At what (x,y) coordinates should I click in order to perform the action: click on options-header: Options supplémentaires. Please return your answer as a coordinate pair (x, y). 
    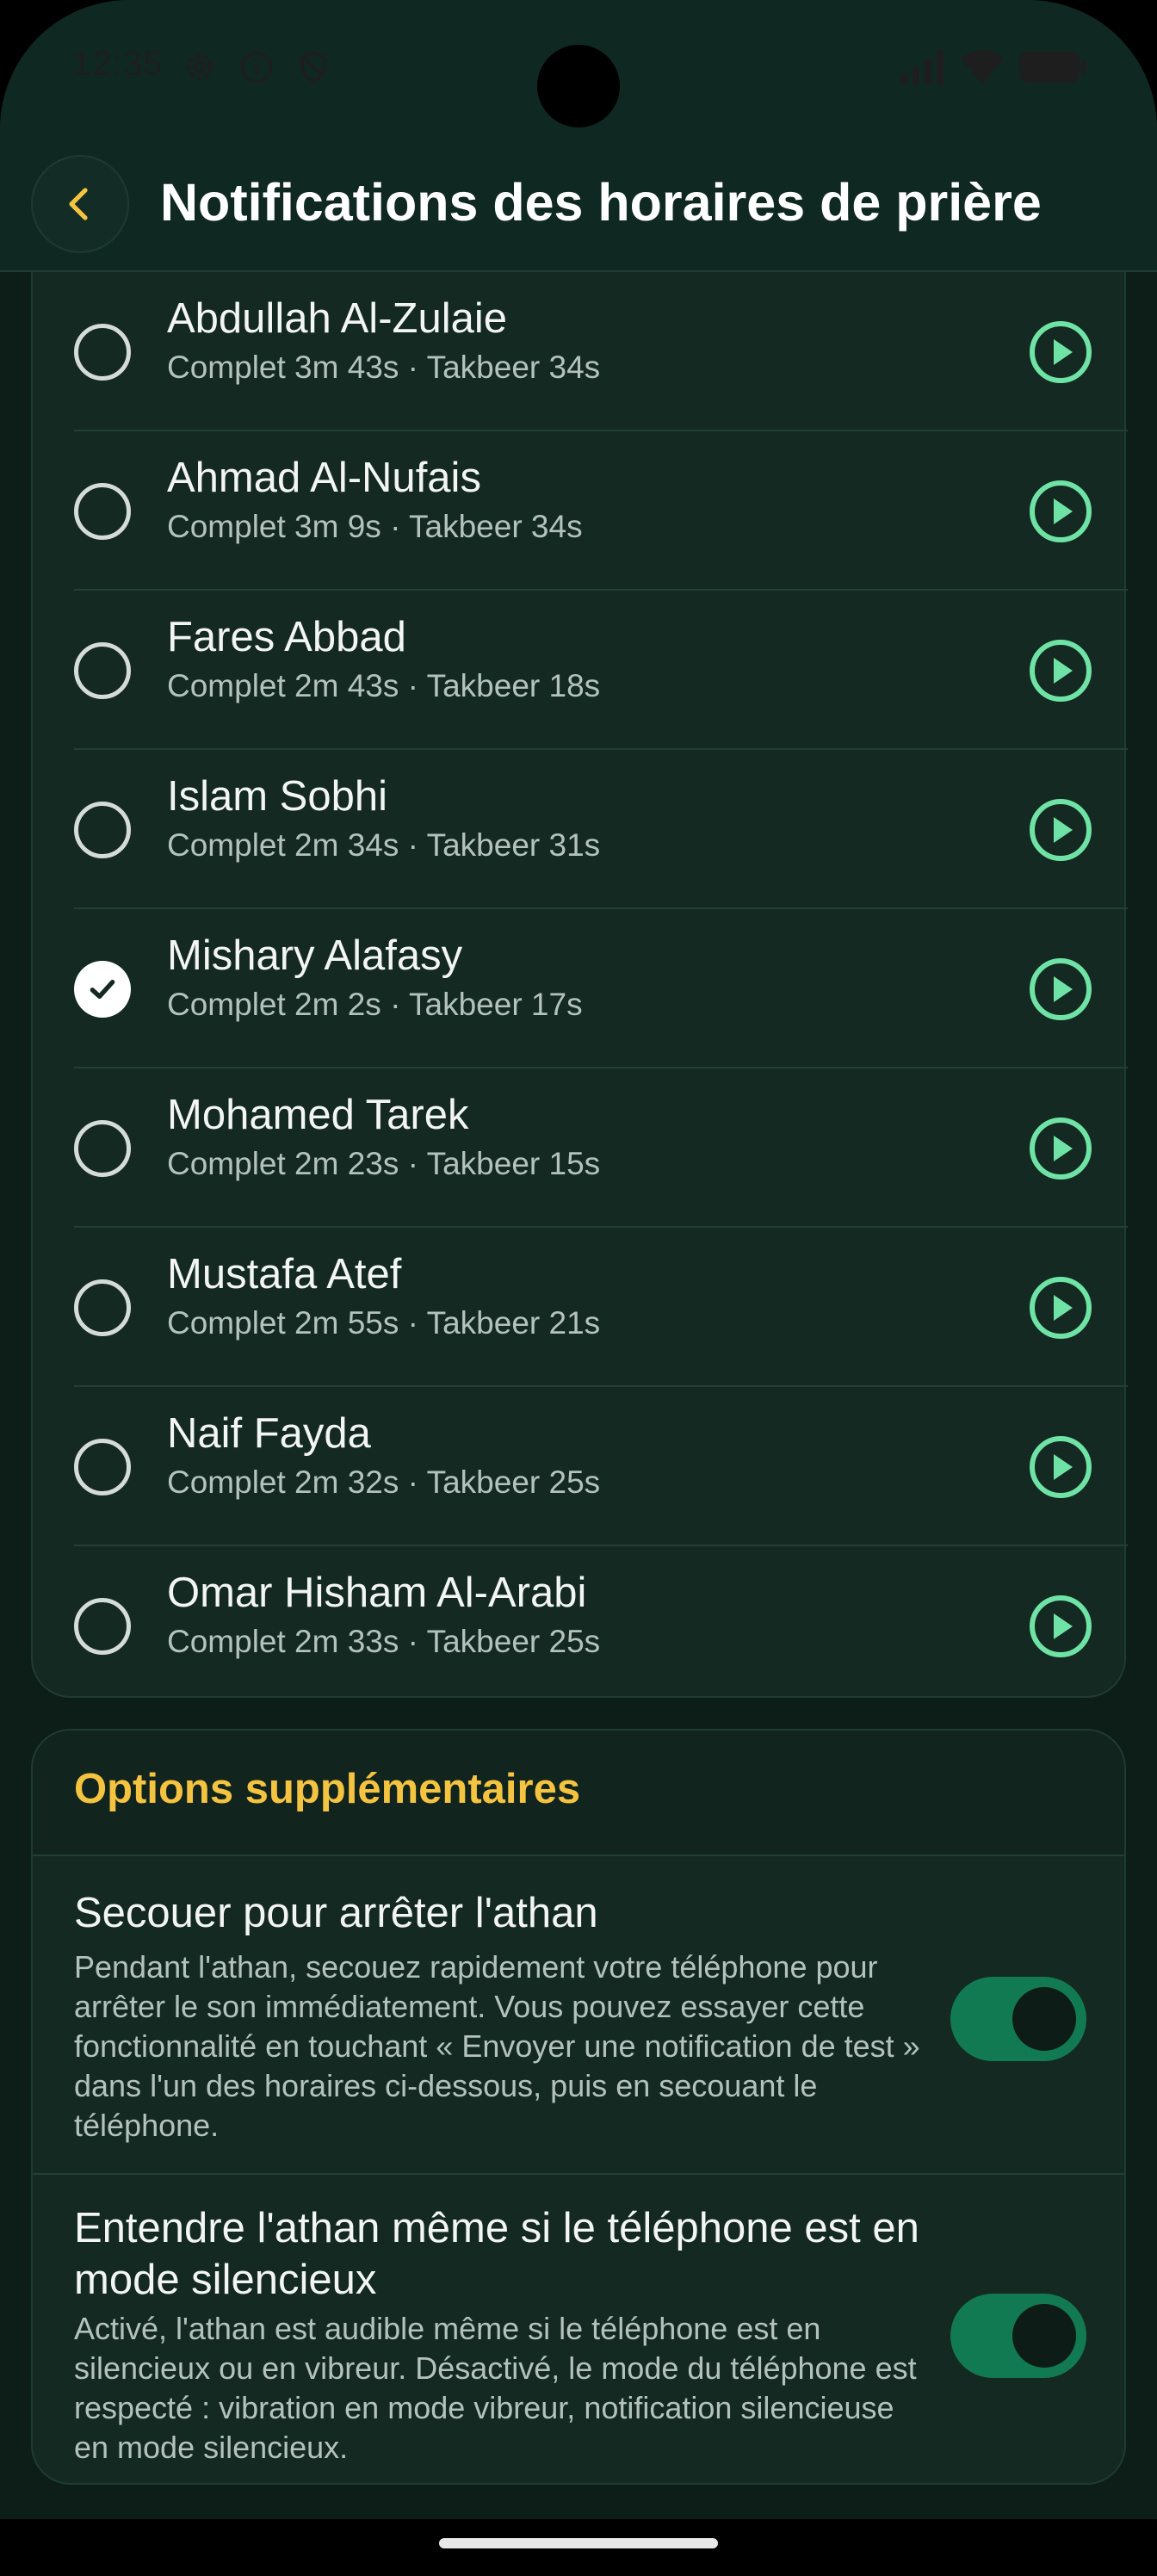
    Looking at the image, I should click on (579, 1794).